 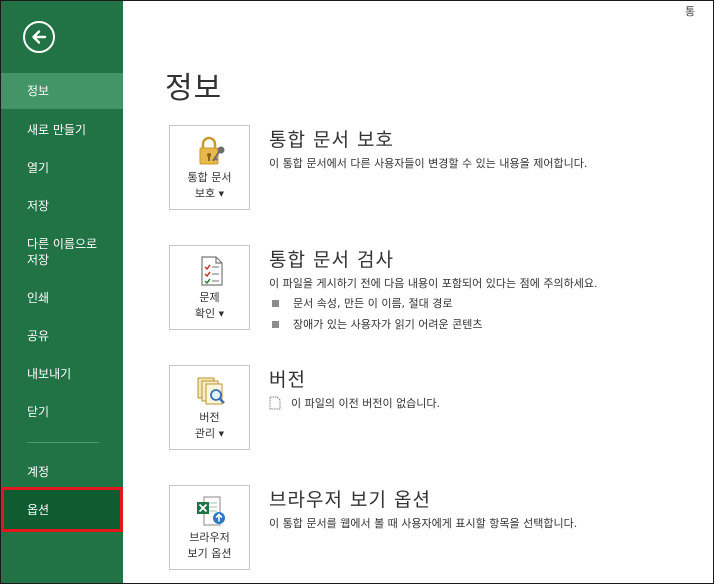 I want to click on excel-web-icon, so click(x=211, y=511).